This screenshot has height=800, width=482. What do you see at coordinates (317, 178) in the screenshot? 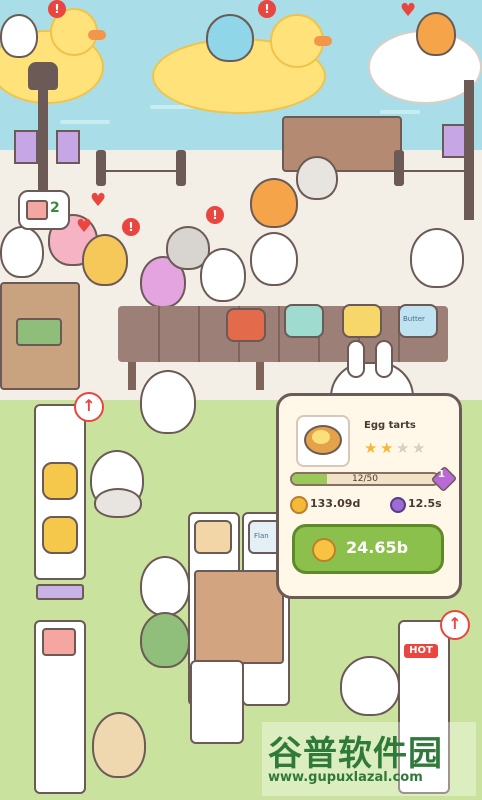
I see `grey-critter-customer` at bounding box center [317, 178].